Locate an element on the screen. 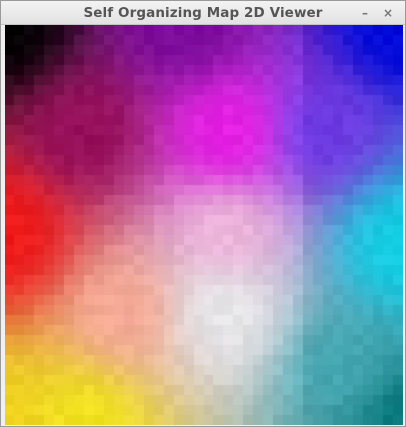  close-button: × is located at coordinates (388, 13).